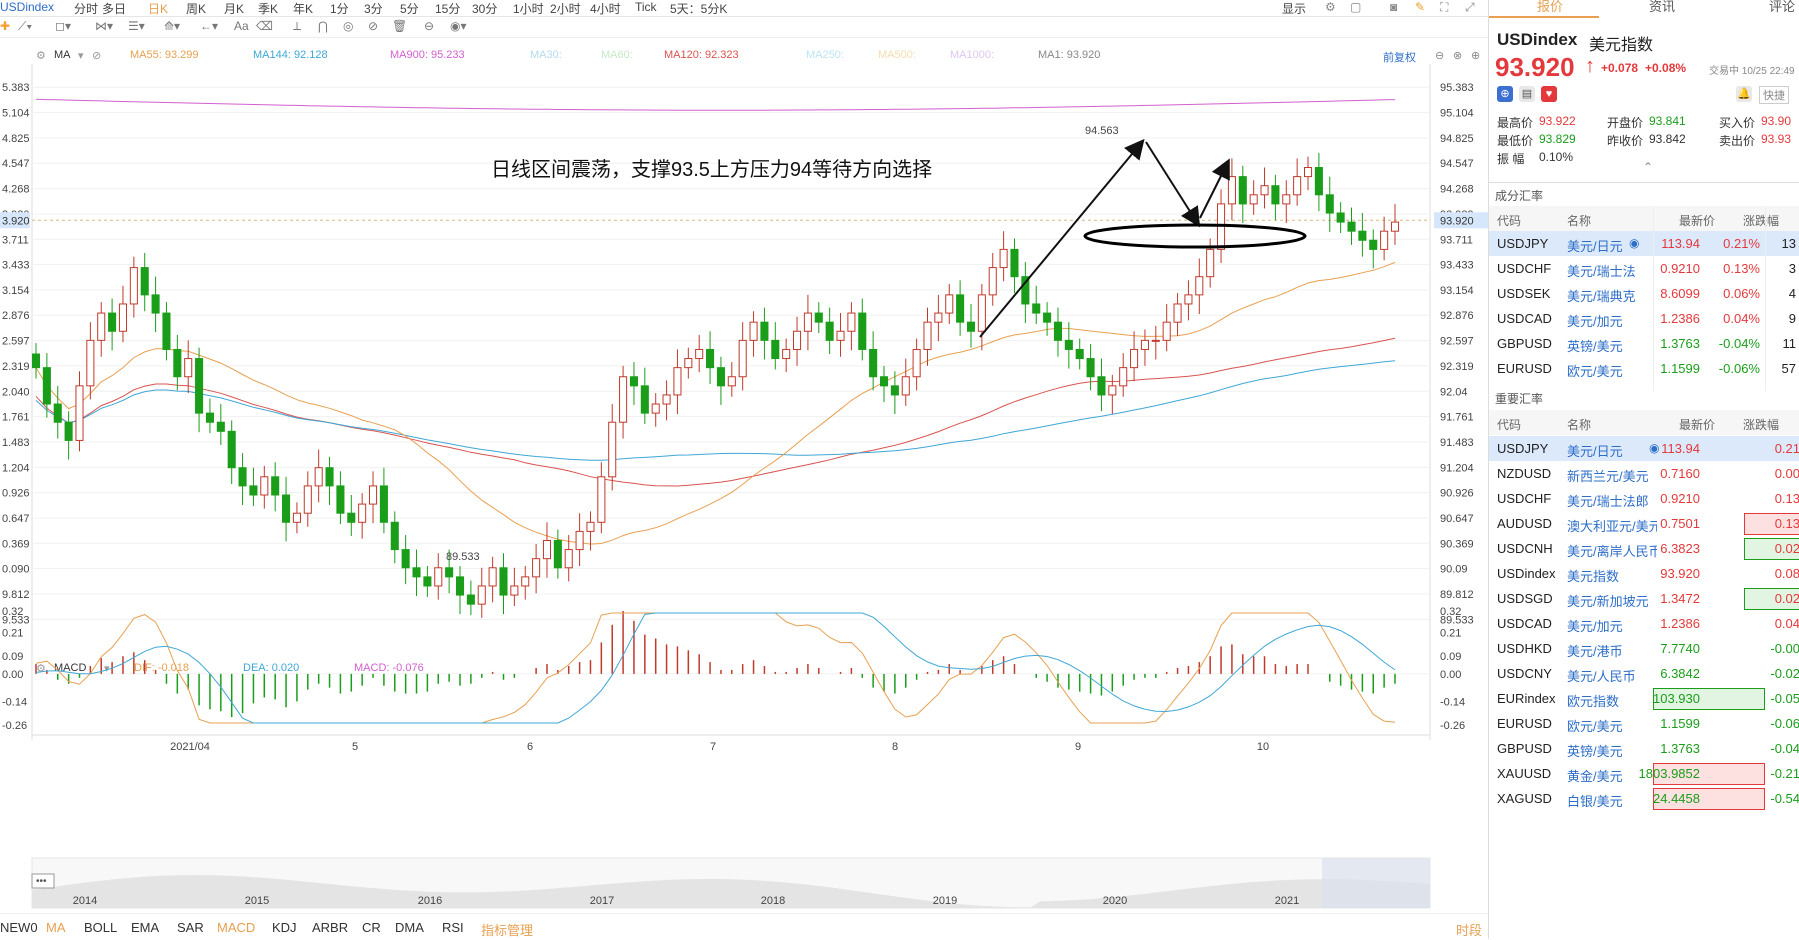 This screenshot has height=940, width=1799. I want to click on expand-icon: ⤢, so click(1470, 7).